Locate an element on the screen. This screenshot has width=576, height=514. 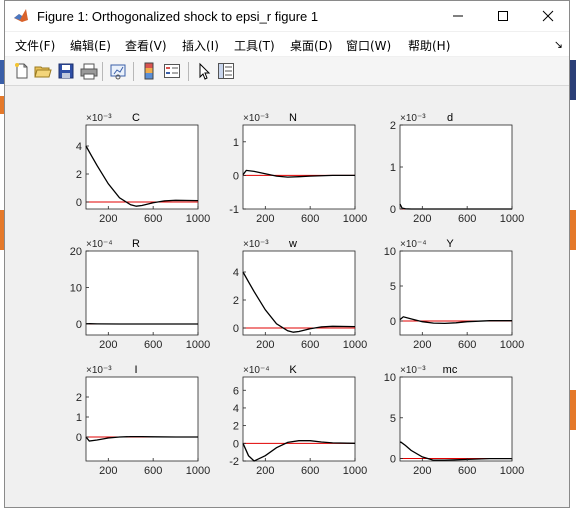
subplot-title: w is located at coordinates (292, 244).